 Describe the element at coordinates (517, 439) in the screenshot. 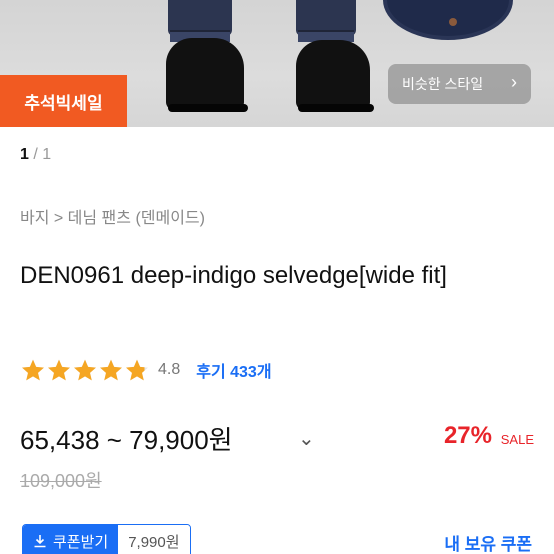

I see `sale-label: SALE` at that location.